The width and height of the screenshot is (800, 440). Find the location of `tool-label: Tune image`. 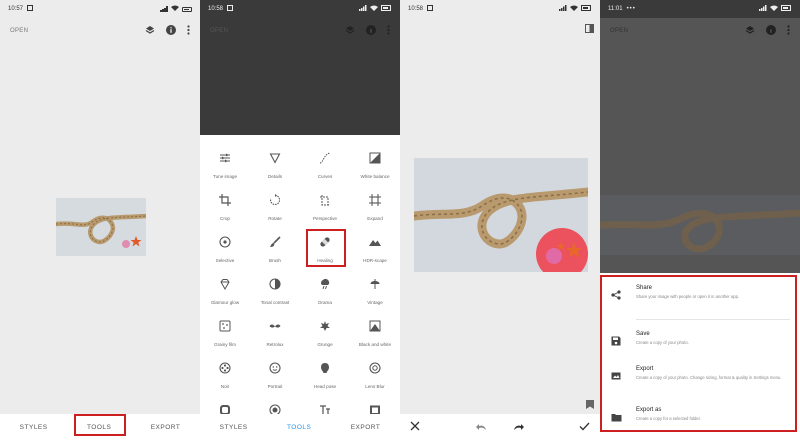

tool-label: Tune image is located at coordinates (225, 176).